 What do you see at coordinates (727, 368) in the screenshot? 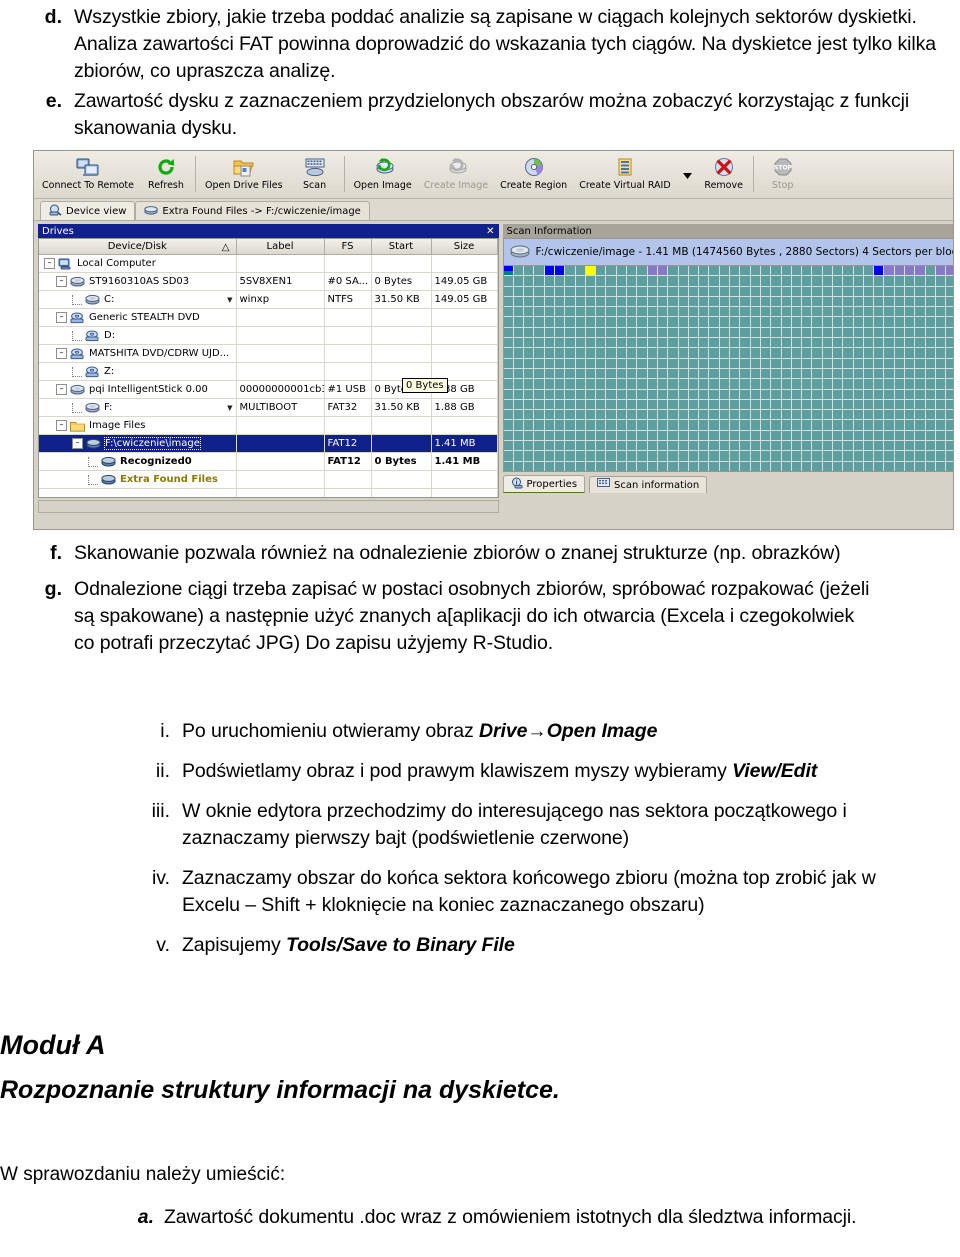
I see `scan-block-map` at bounding box center [727, 368].